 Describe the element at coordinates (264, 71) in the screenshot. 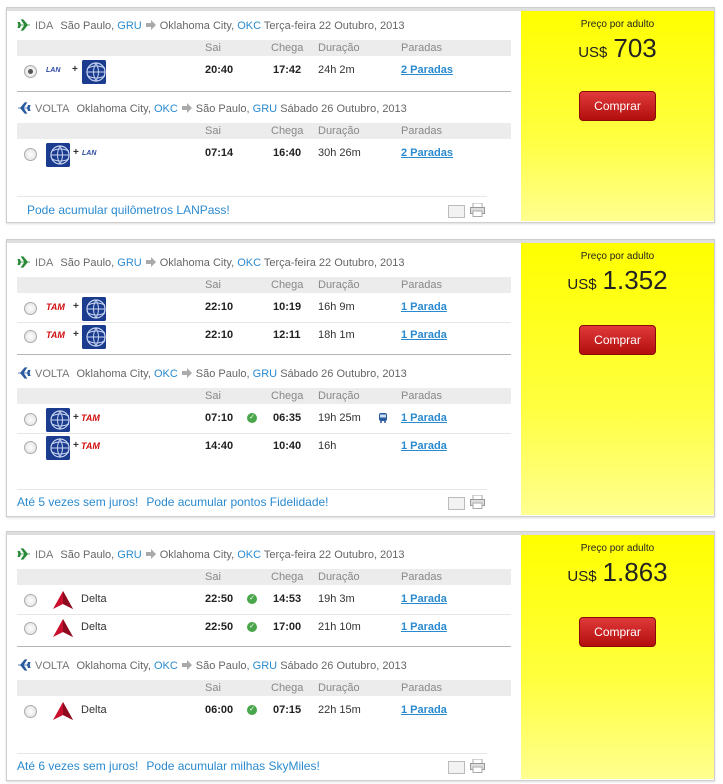

I see `flight-row: LAN + 20:40 17:42 24h 2m 2 Paradas` at that location.